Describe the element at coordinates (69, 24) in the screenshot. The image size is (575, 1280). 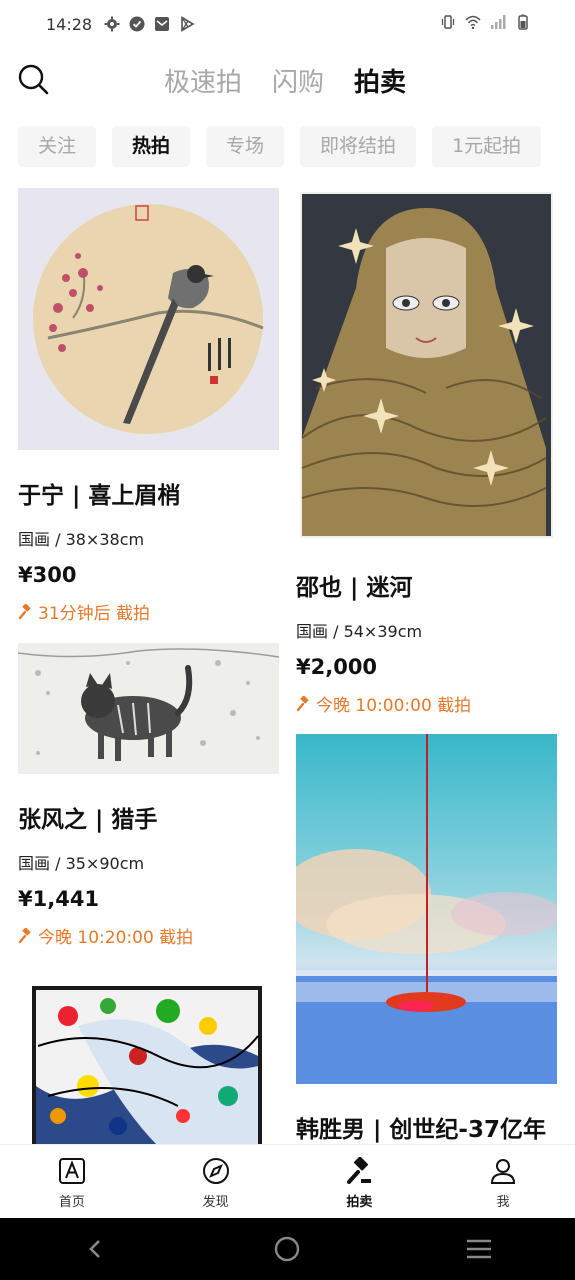
I see `status-time: 14:28` at that location.